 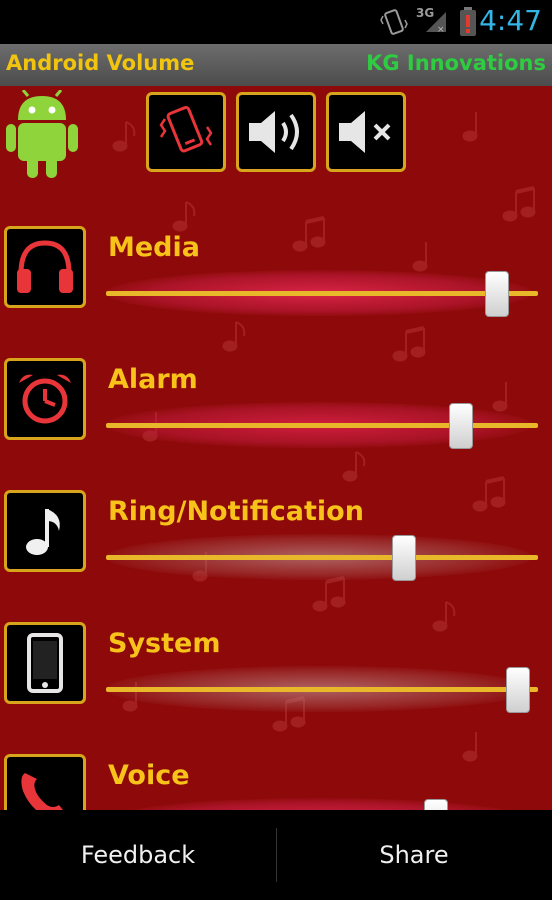 What do you see at coordinates (154, 247) in the screenshot?
I see `media-volume-label: Media` at bounding box center [154, 247].